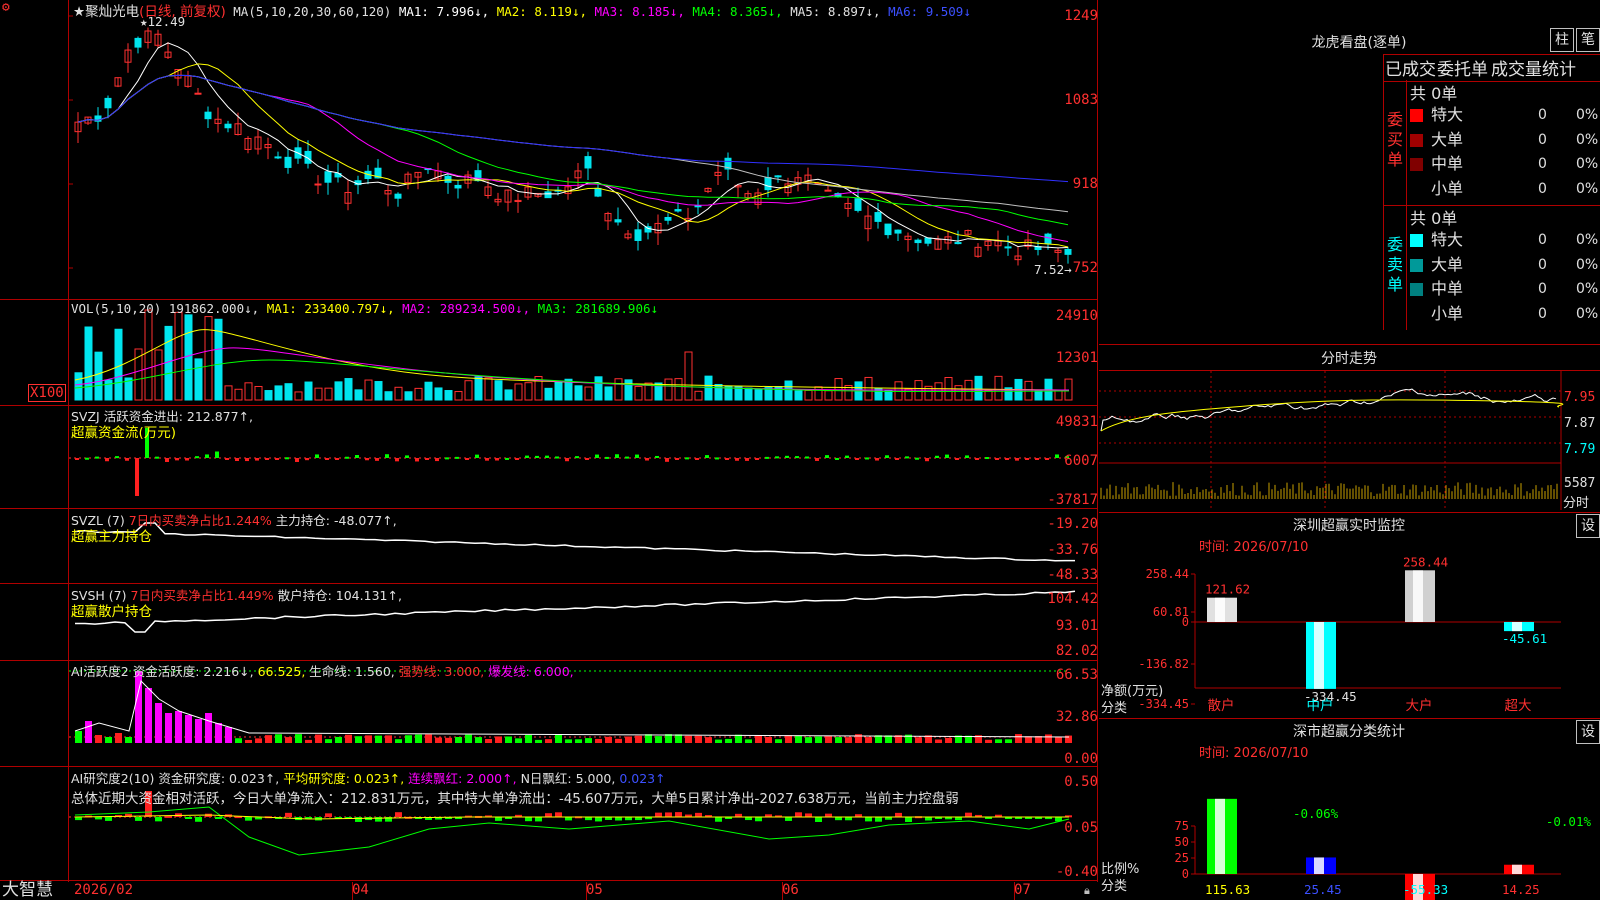  What do you see at coordinates (1394, 139) in the screenshot?
I see `buy-orders-label: 委买单` at bounding box center [1394, 139].